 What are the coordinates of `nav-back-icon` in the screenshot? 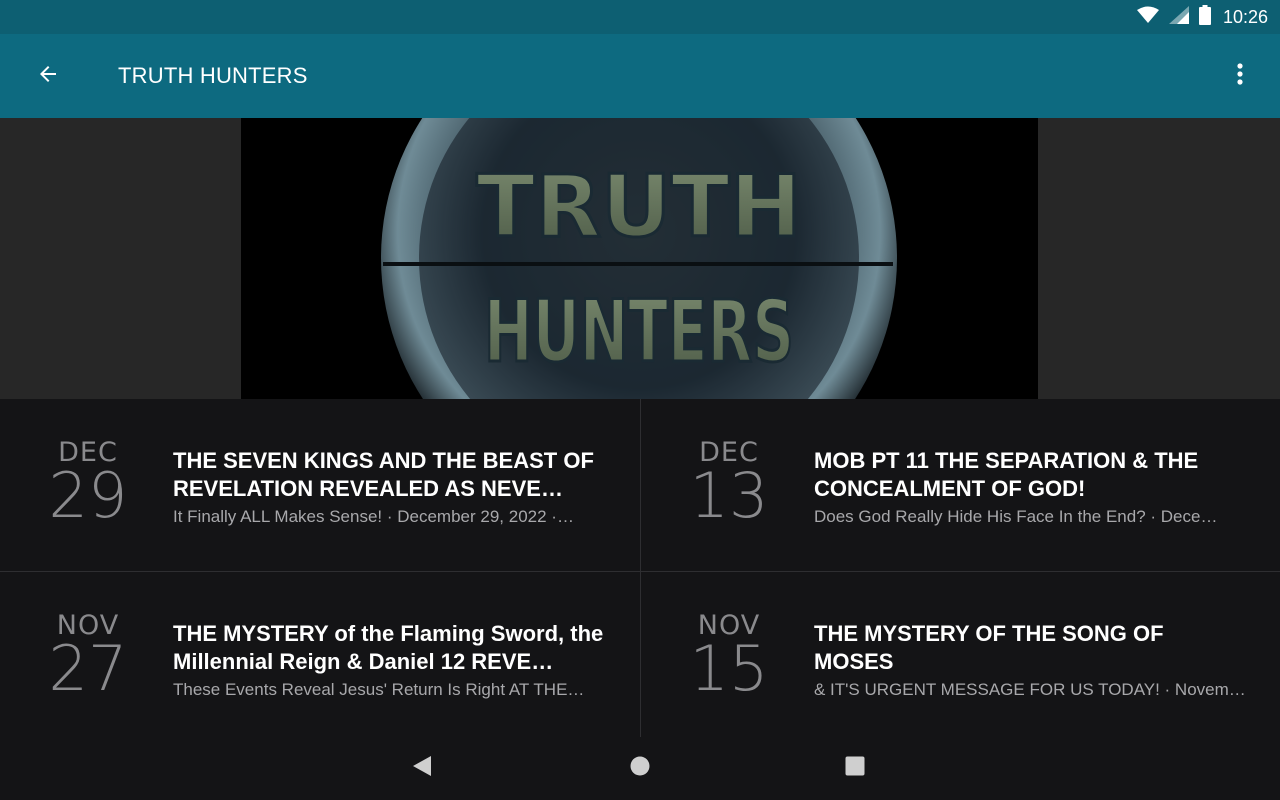 It's located at (422, 768).